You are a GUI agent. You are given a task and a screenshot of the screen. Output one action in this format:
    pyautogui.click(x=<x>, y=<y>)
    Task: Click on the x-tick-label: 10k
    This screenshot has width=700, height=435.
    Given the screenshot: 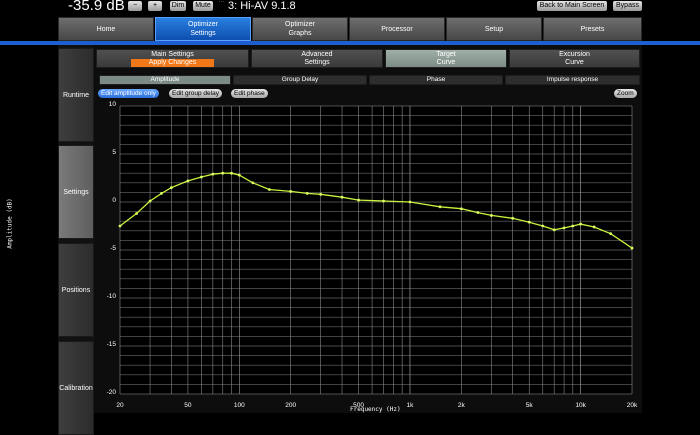 What is the action you would take?
    pyautogui.click(x=580, y=405)
    